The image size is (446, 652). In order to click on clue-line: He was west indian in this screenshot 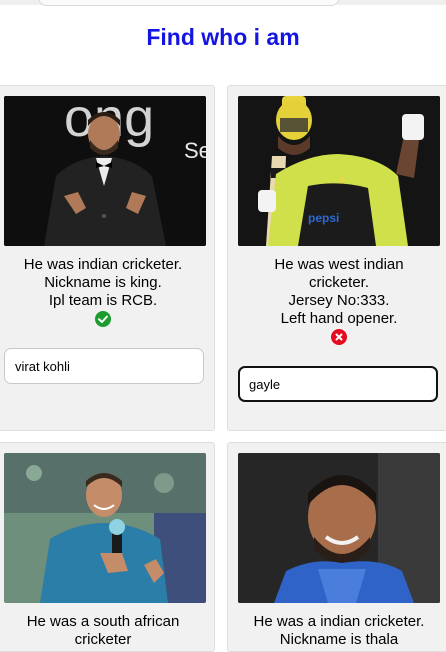, I will do `click(339, 264)`.